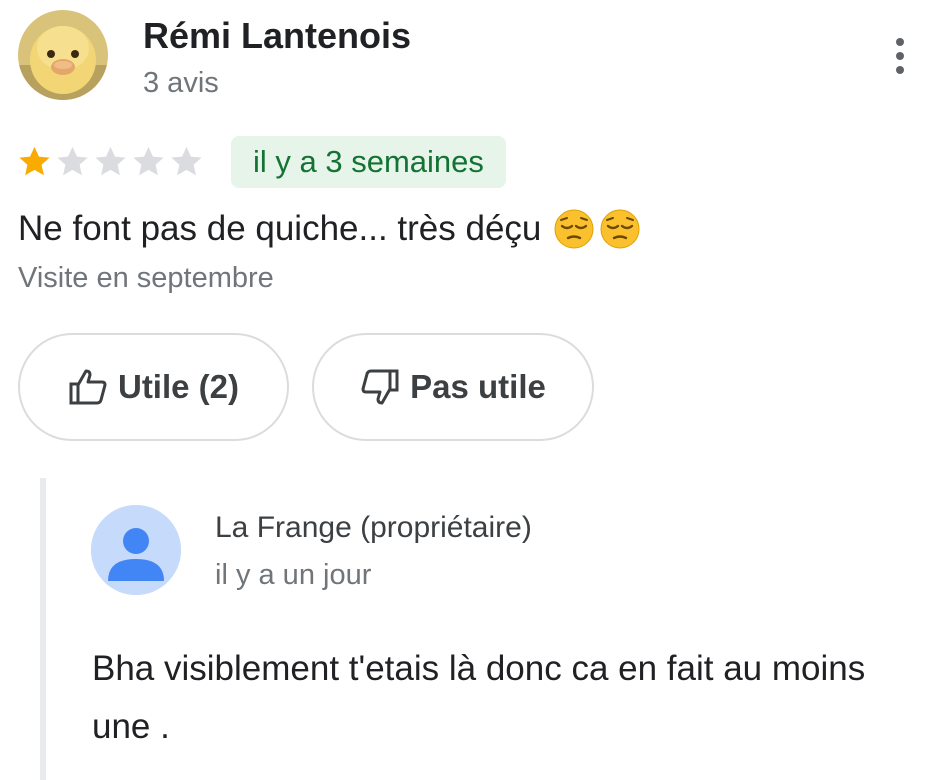  What do you see at coordinates (277, 36) in the screenshot?
I see `reviewer-name: Rémi Lantenois` at bounding box center [277, 36].